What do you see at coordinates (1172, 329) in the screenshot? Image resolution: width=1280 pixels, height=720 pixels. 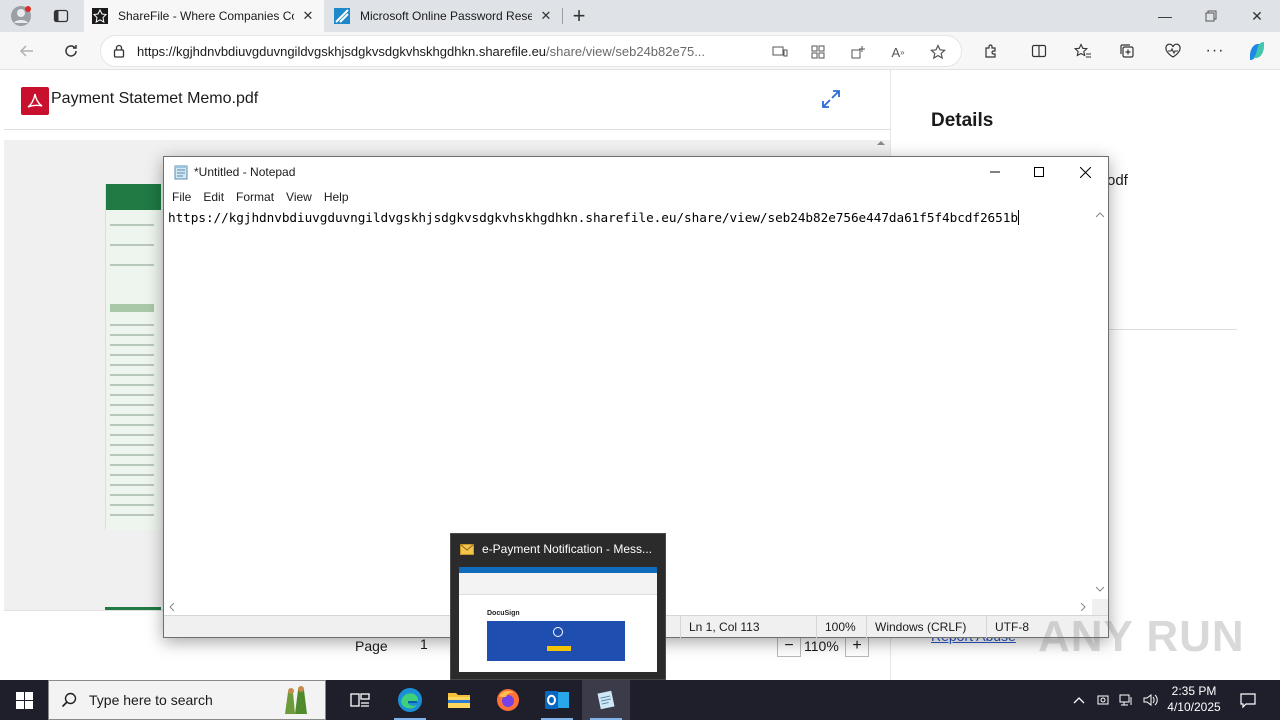 I see `details-divider` at bounding box center [1172, 329].